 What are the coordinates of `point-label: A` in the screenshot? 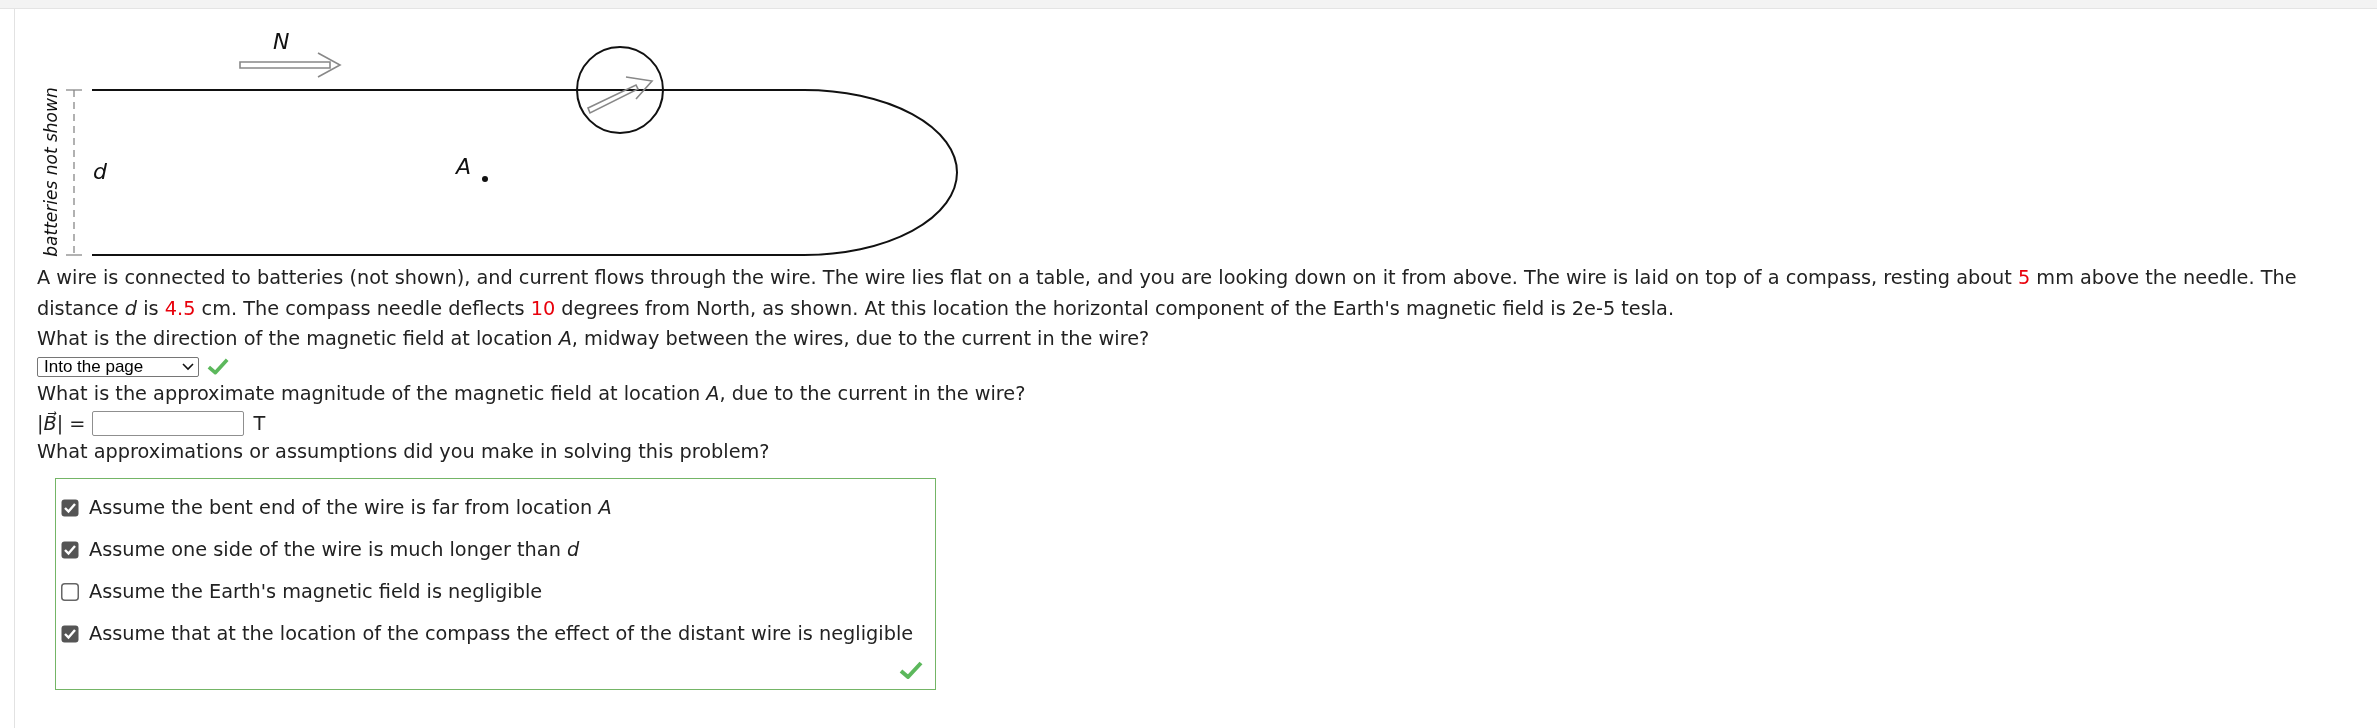 It's located at (464, 166).